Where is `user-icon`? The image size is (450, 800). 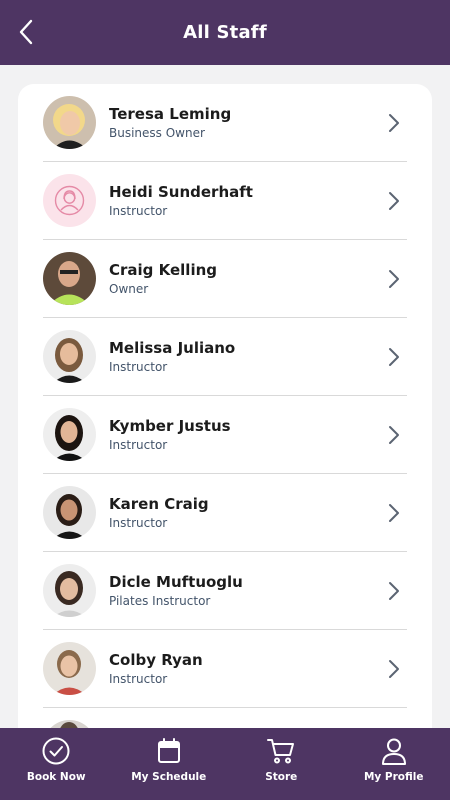
user-icon is located at coordinates (393, 751).